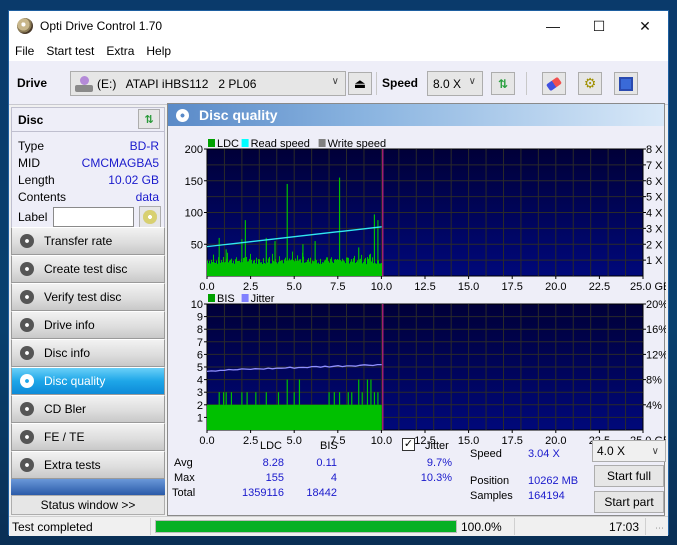 The height and width of the screenshot is (545, 677). Describe the element at coordinates (88, 437) in the screenshot. I see `nav-item-fe-te: FE / TE` at that location.